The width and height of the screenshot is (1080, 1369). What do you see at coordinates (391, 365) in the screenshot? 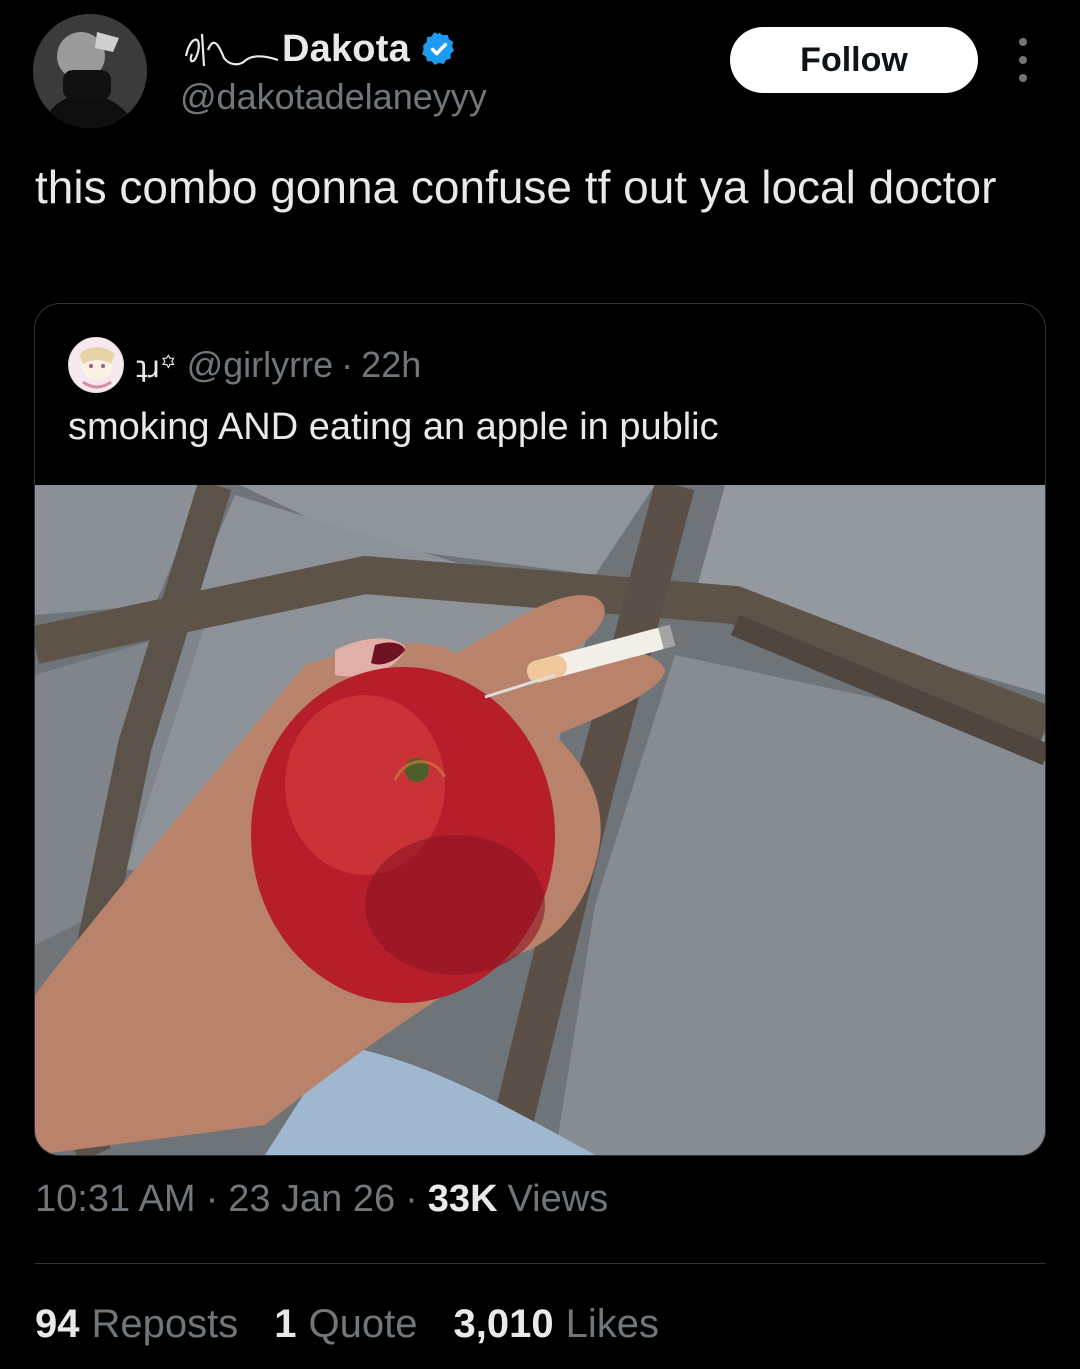
I see `quoted-time: 22h` at bounding box center [391, 365].